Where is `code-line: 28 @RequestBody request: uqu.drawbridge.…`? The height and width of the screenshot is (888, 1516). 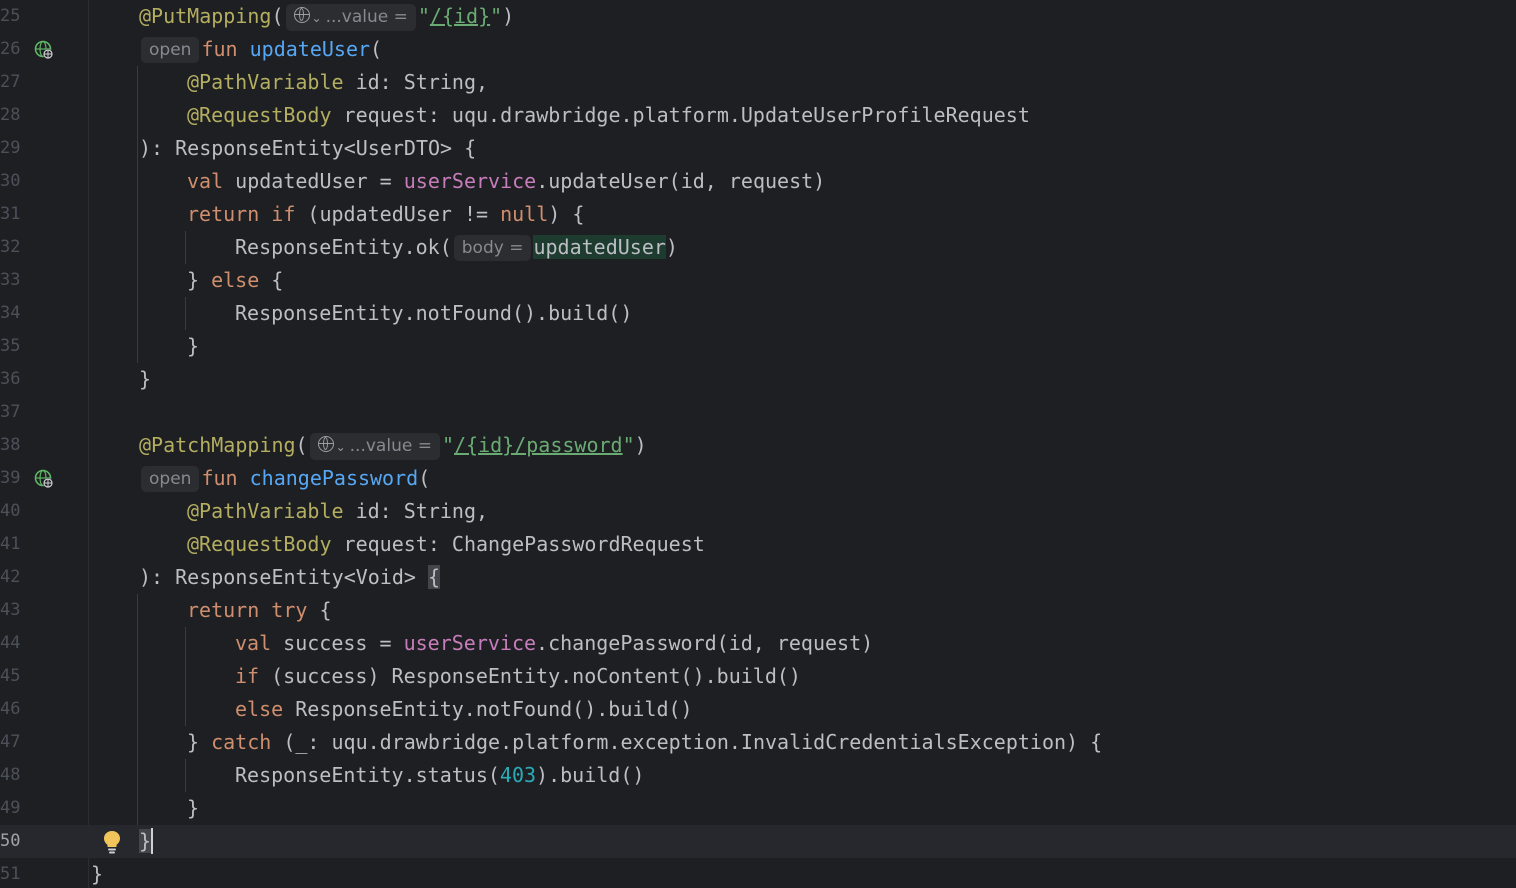 code-line: 28 @RequestBody request: uqu.drawbridge.… is located at coordinates (758, 115).